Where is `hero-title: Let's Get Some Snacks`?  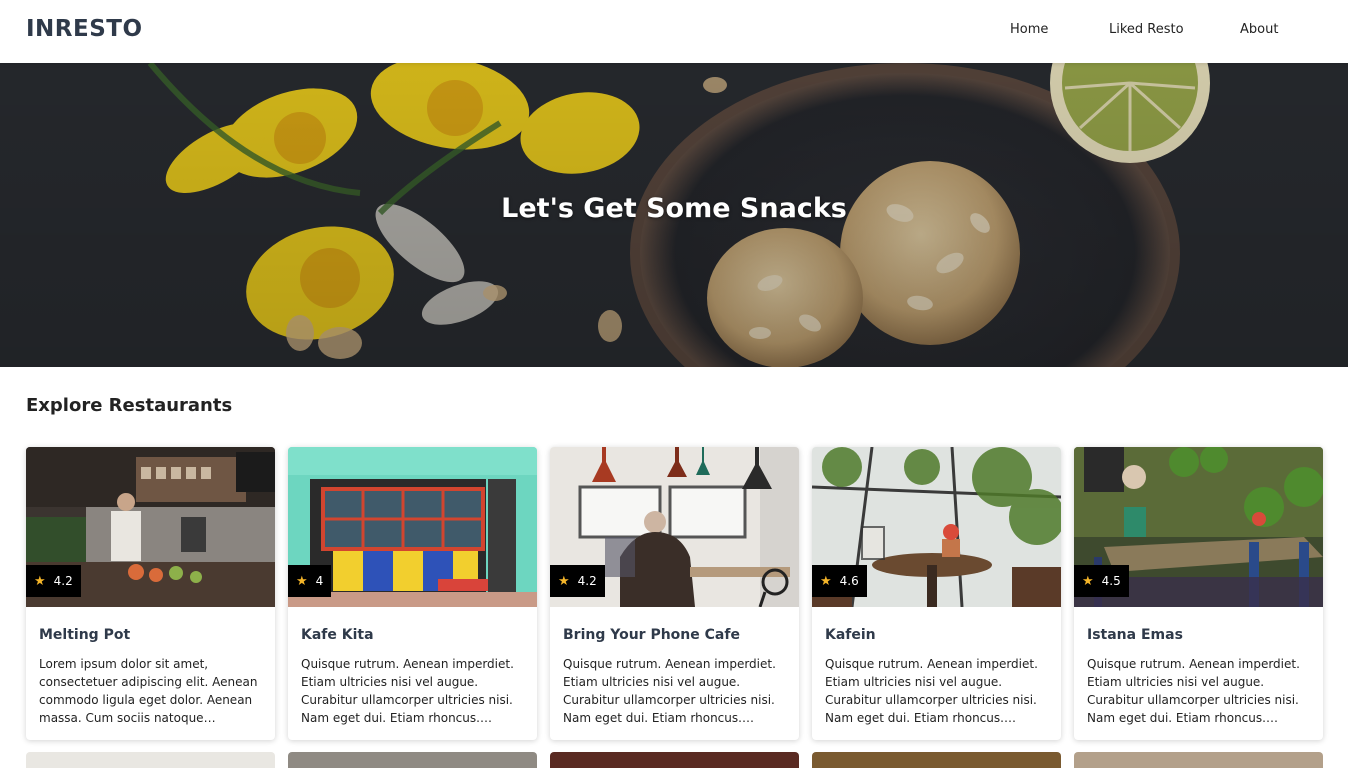 hero-title: Let's Get Some Snacks is located at coordinates (674, 208).